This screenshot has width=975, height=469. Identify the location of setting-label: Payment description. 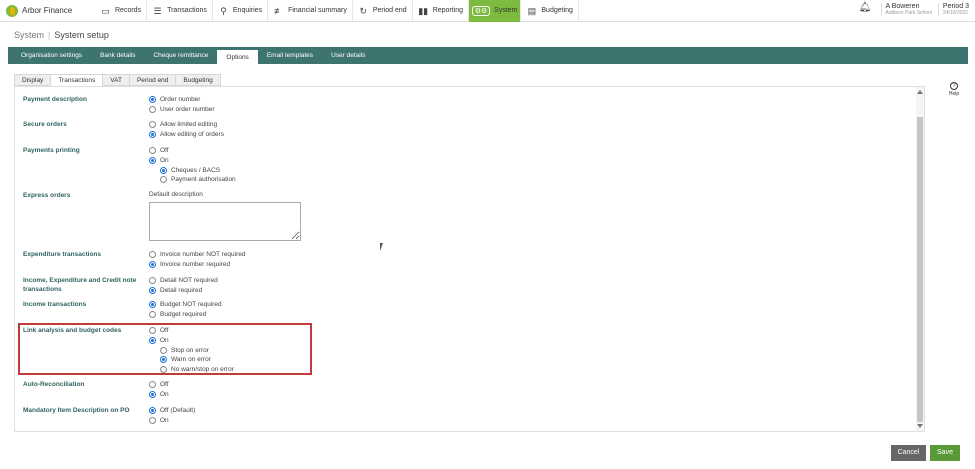
(55, 99).